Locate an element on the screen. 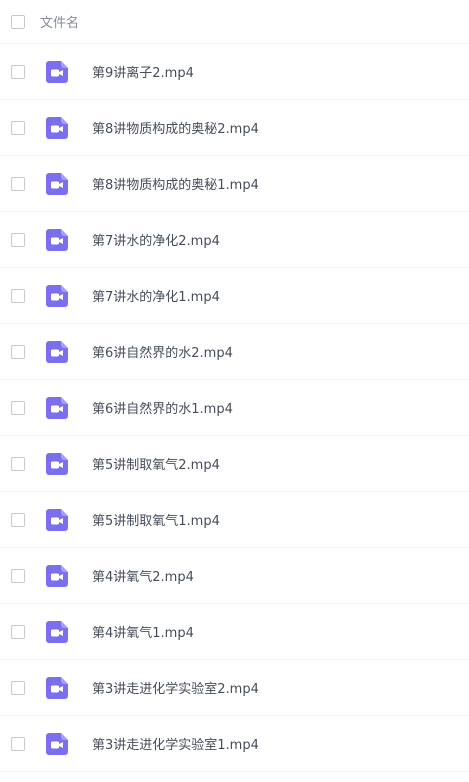 This screenshot has width=469, height=782. file-row: 第4讲氧气2.mp4 is located at coordinates (234, 576).